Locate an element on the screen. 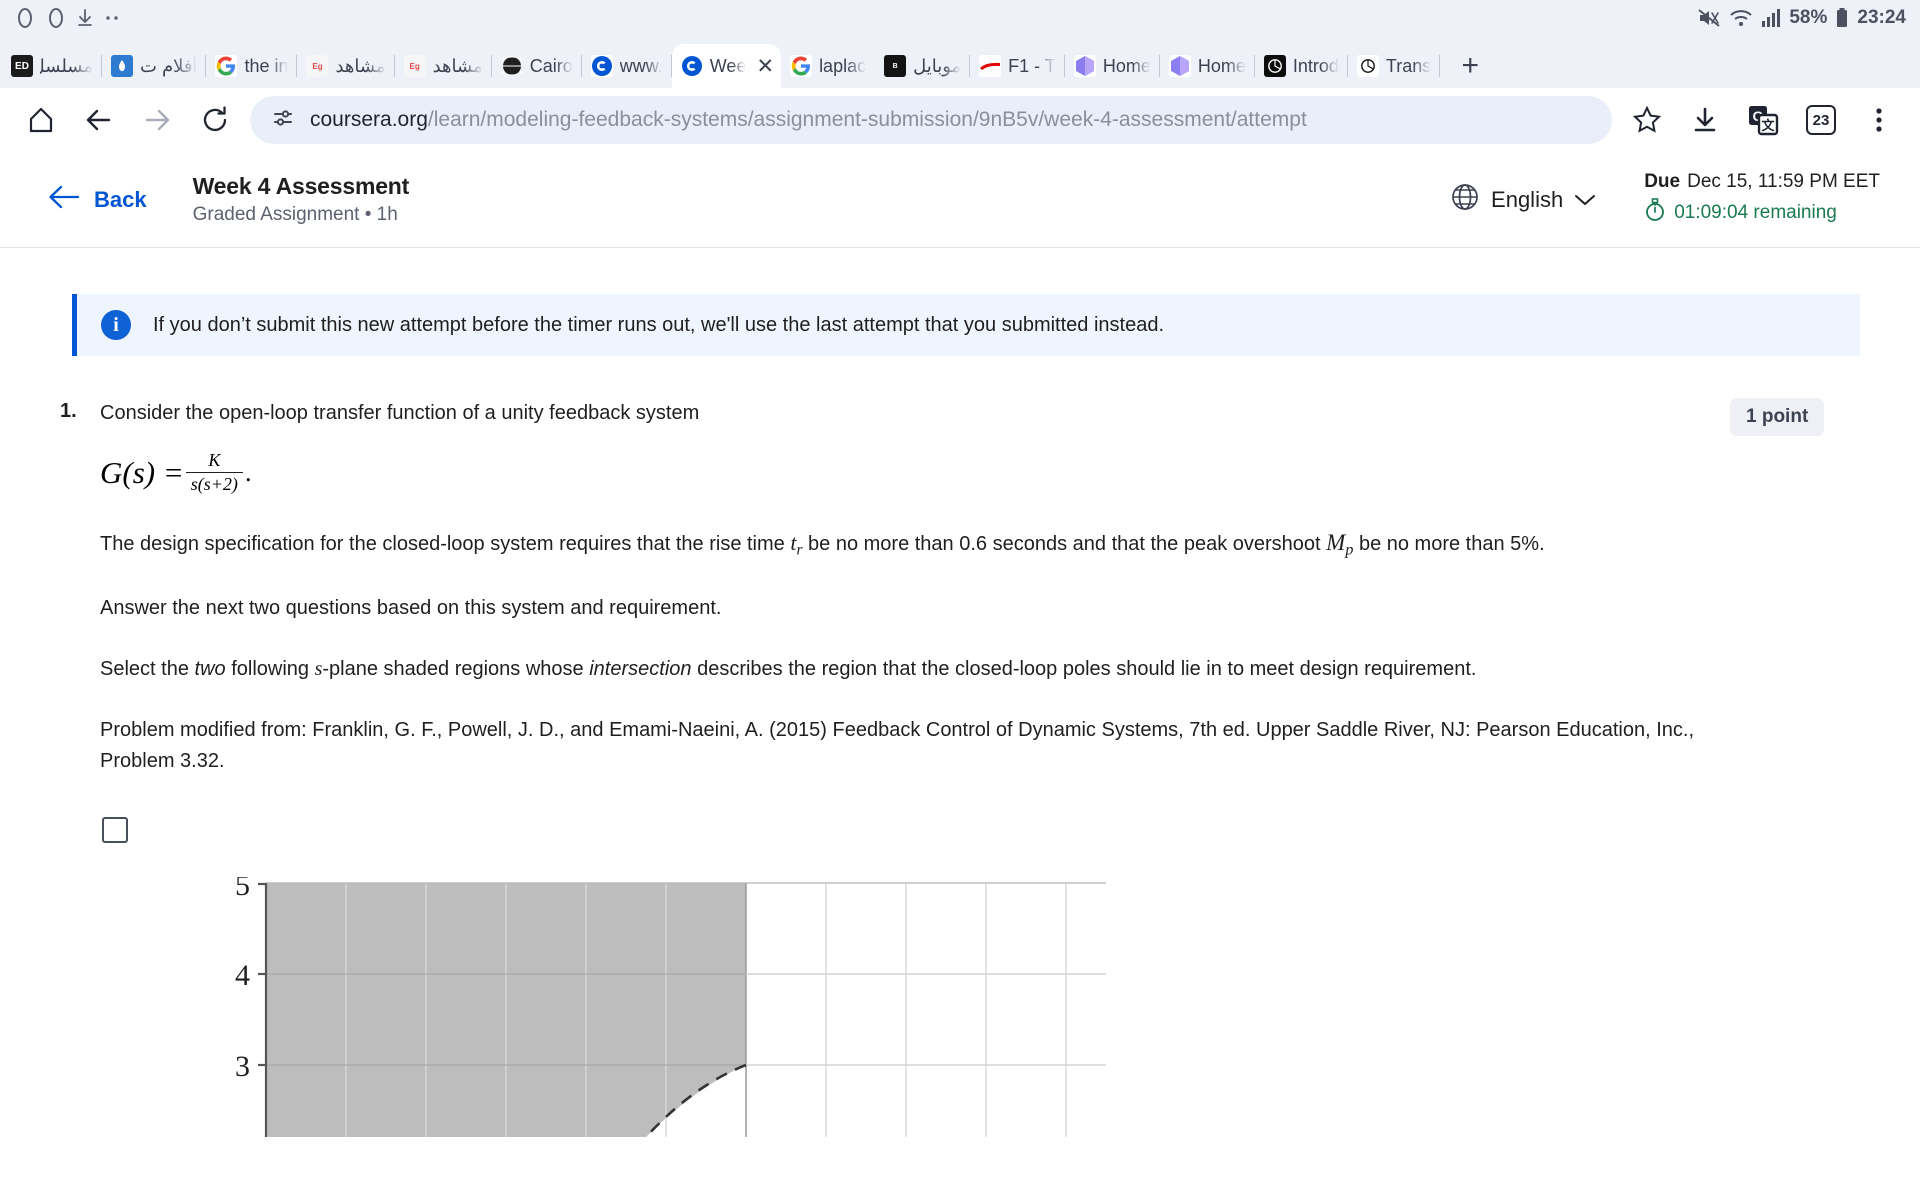  browser-tab-0: ED مسلسل is located at coordinates (52, 66).